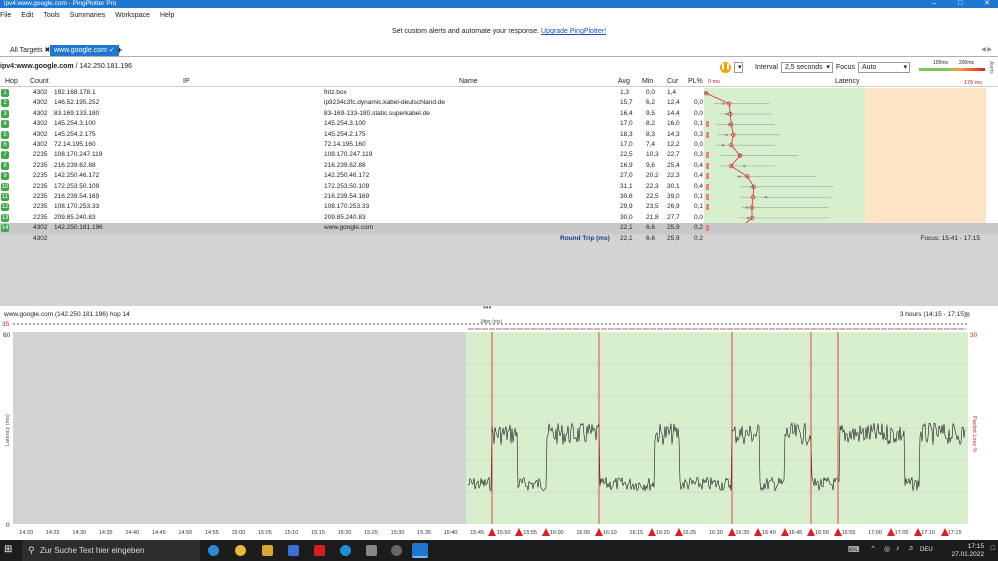 The width and height of the screenshot is (998, 561). What do you see at coordinates (873, 549) in the screenshot?
I see `tray-arrow-icon: ⌃` at bounding box center [873, 549].